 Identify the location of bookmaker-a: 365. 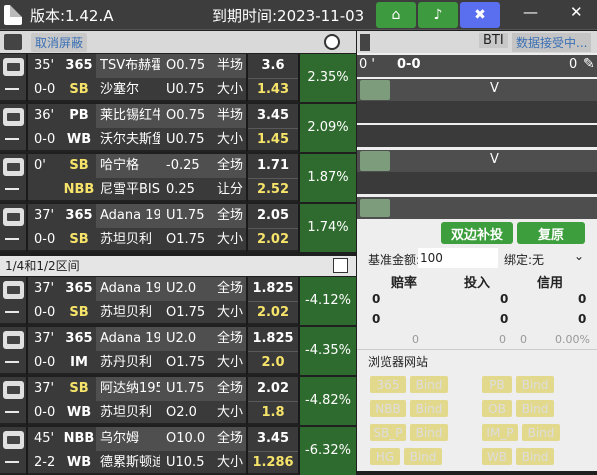
(79, 215).